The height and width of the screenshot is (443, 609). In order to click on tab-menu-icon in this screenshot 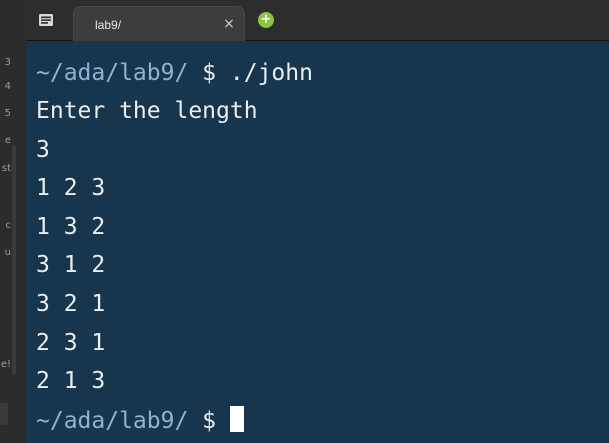, I will do `click(46, 20)`.